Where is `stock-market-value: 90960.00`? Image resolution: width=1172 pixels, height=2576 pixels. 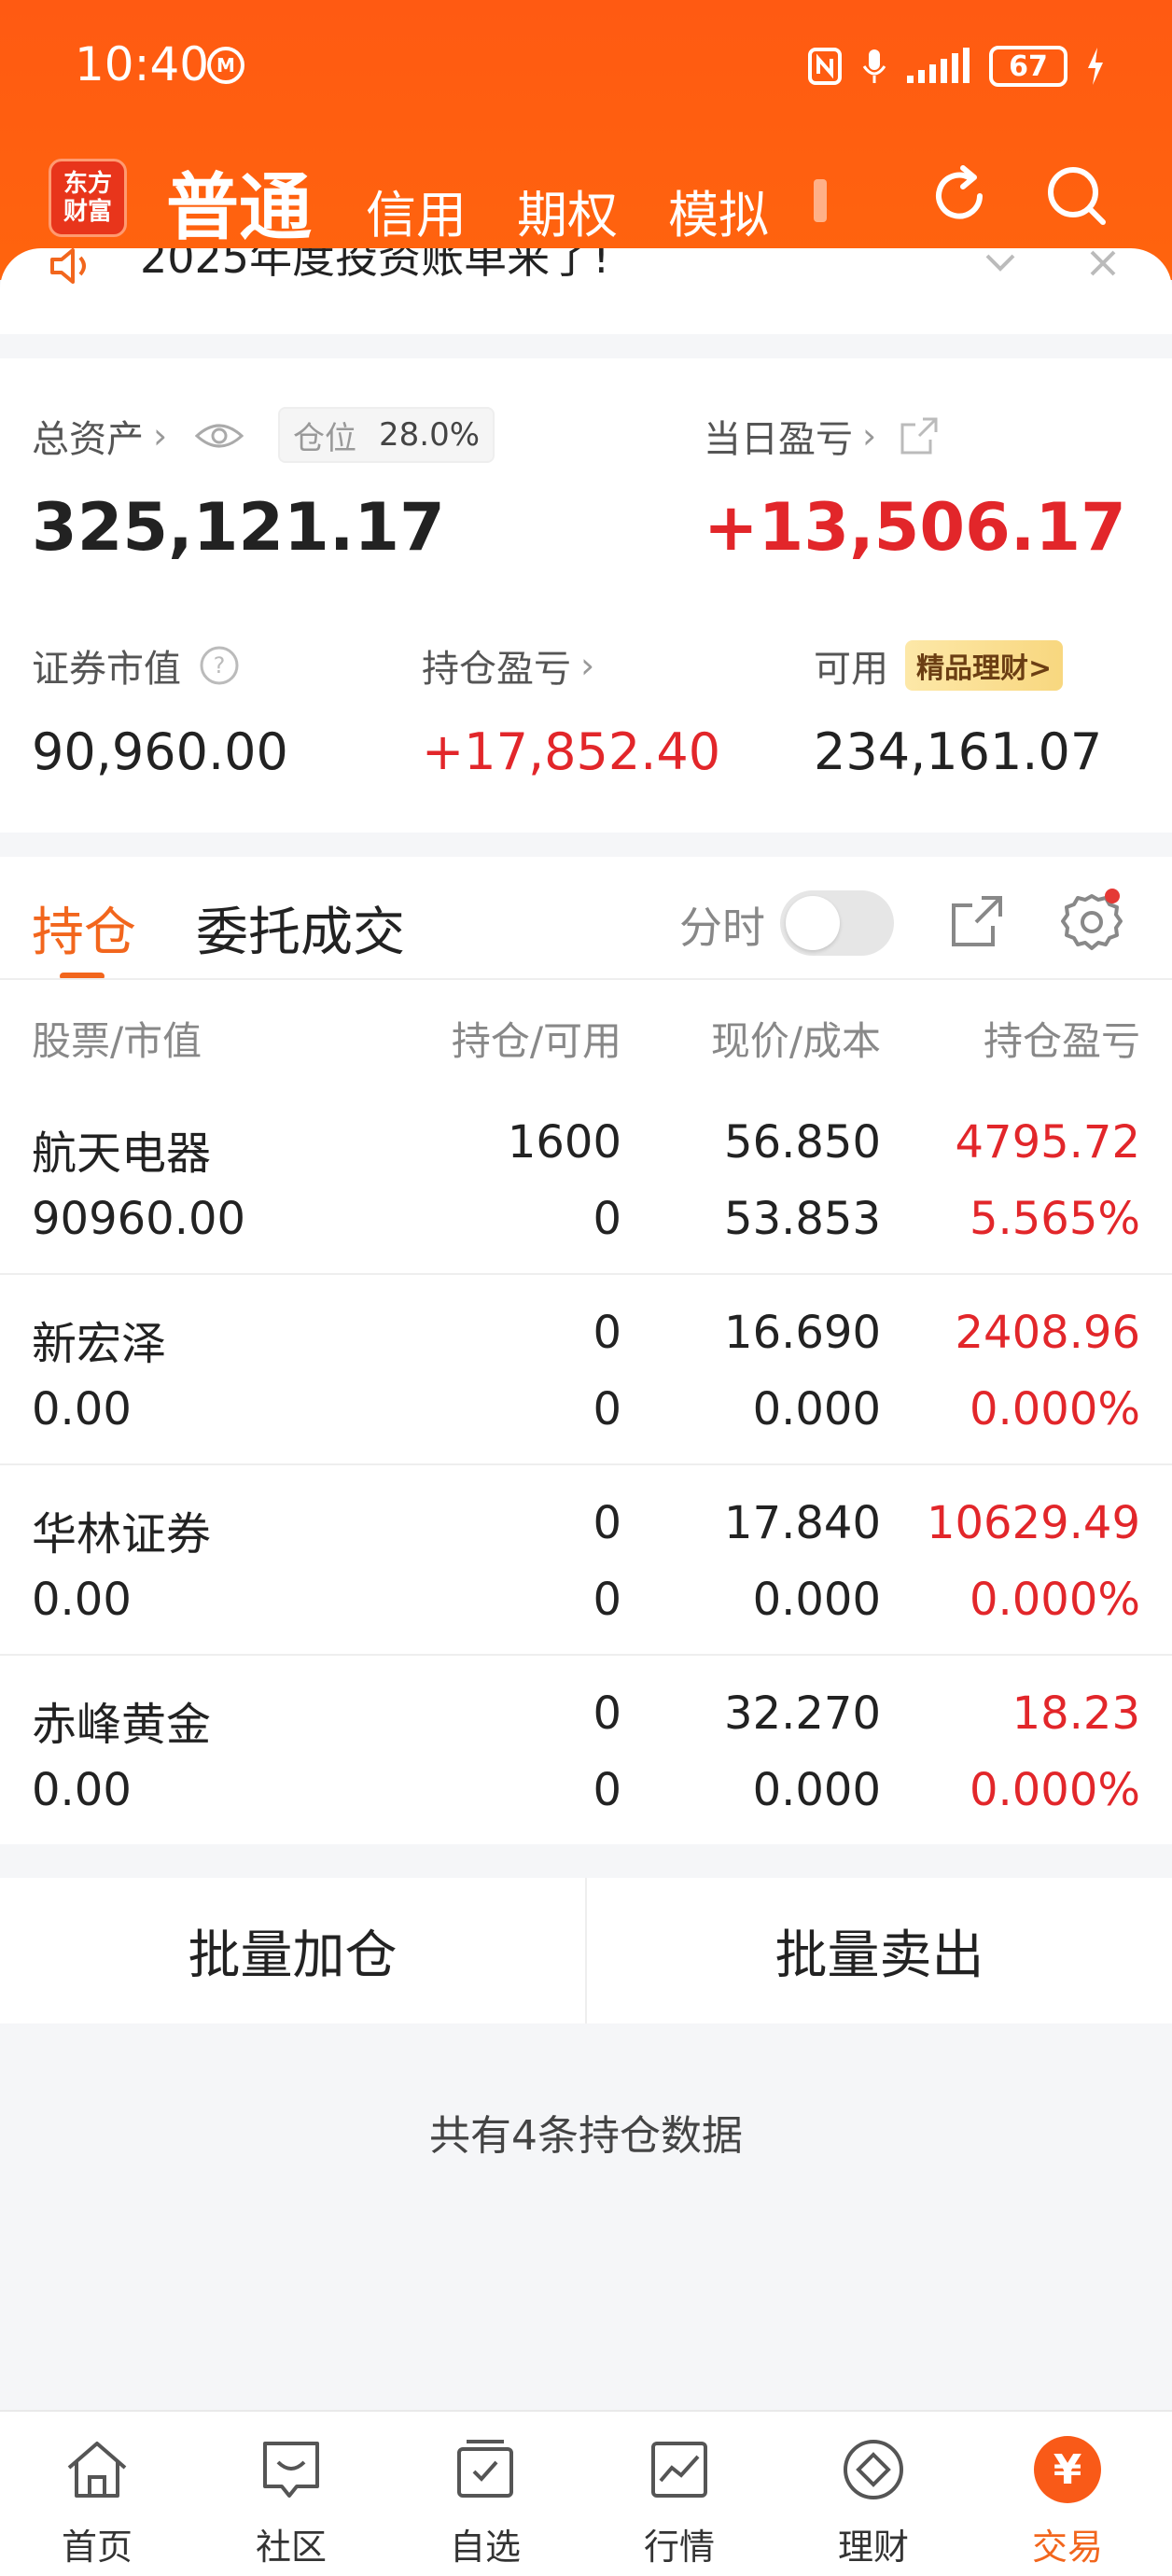 stock-market-value: 90960.00 is located at coordinates (139, 1219).